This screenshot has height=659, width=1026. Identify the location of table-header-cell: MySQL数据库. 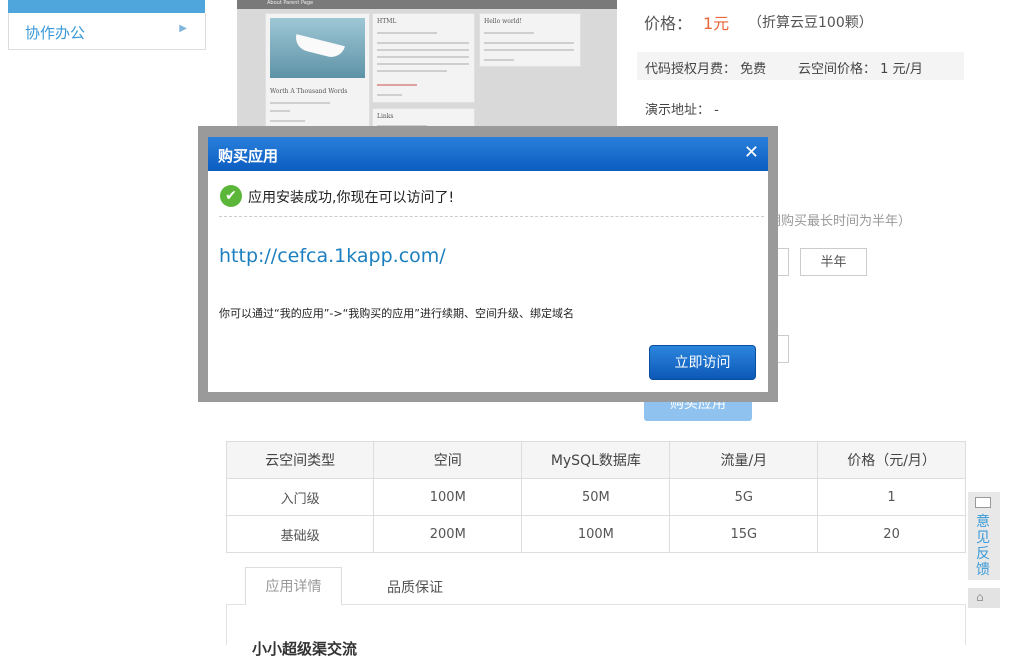
(596, 460).